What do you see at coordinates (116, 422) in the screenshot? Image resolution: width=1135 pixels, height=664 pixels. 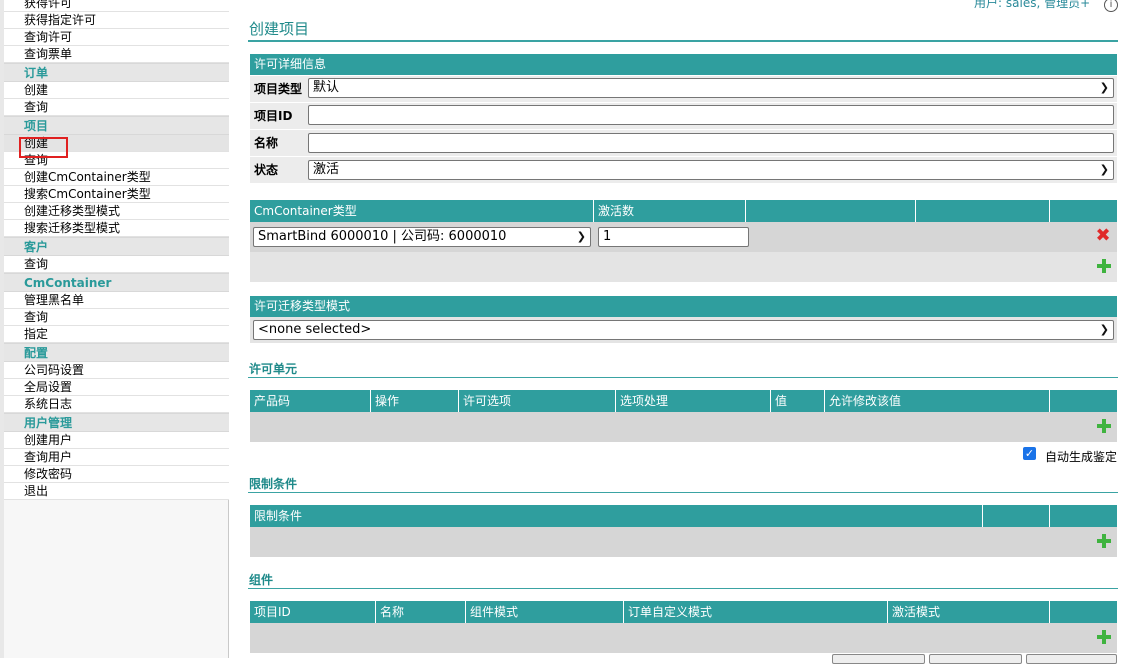 I see `nav-section-user-mgmt: 用户管理` at bounding box center [116, 422].